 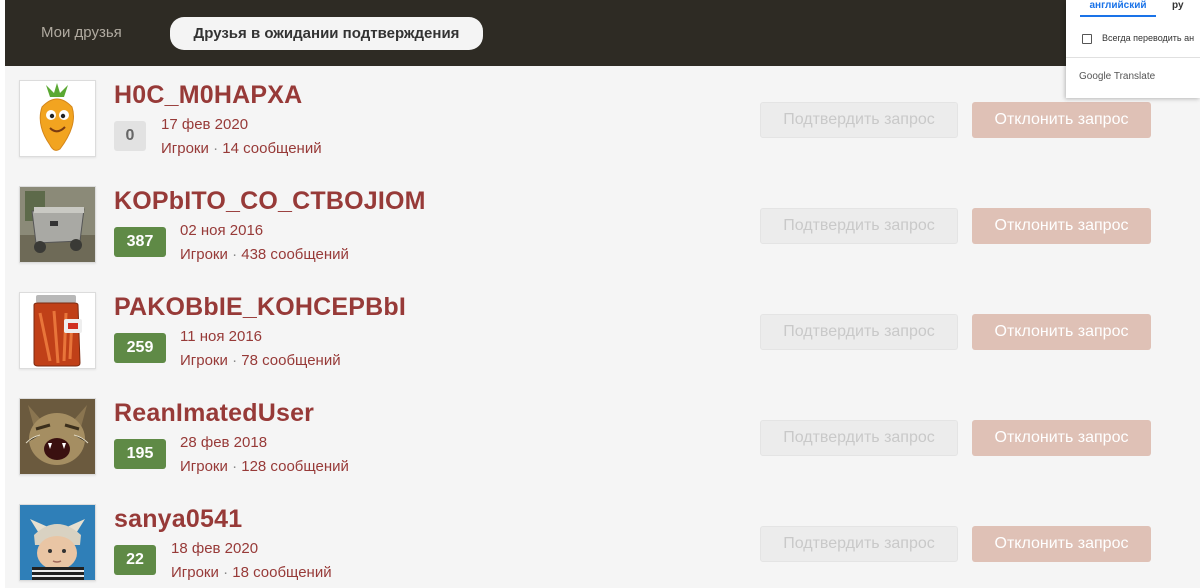 I want to click on reputation-badge: 22, so click(x=135, y=560).